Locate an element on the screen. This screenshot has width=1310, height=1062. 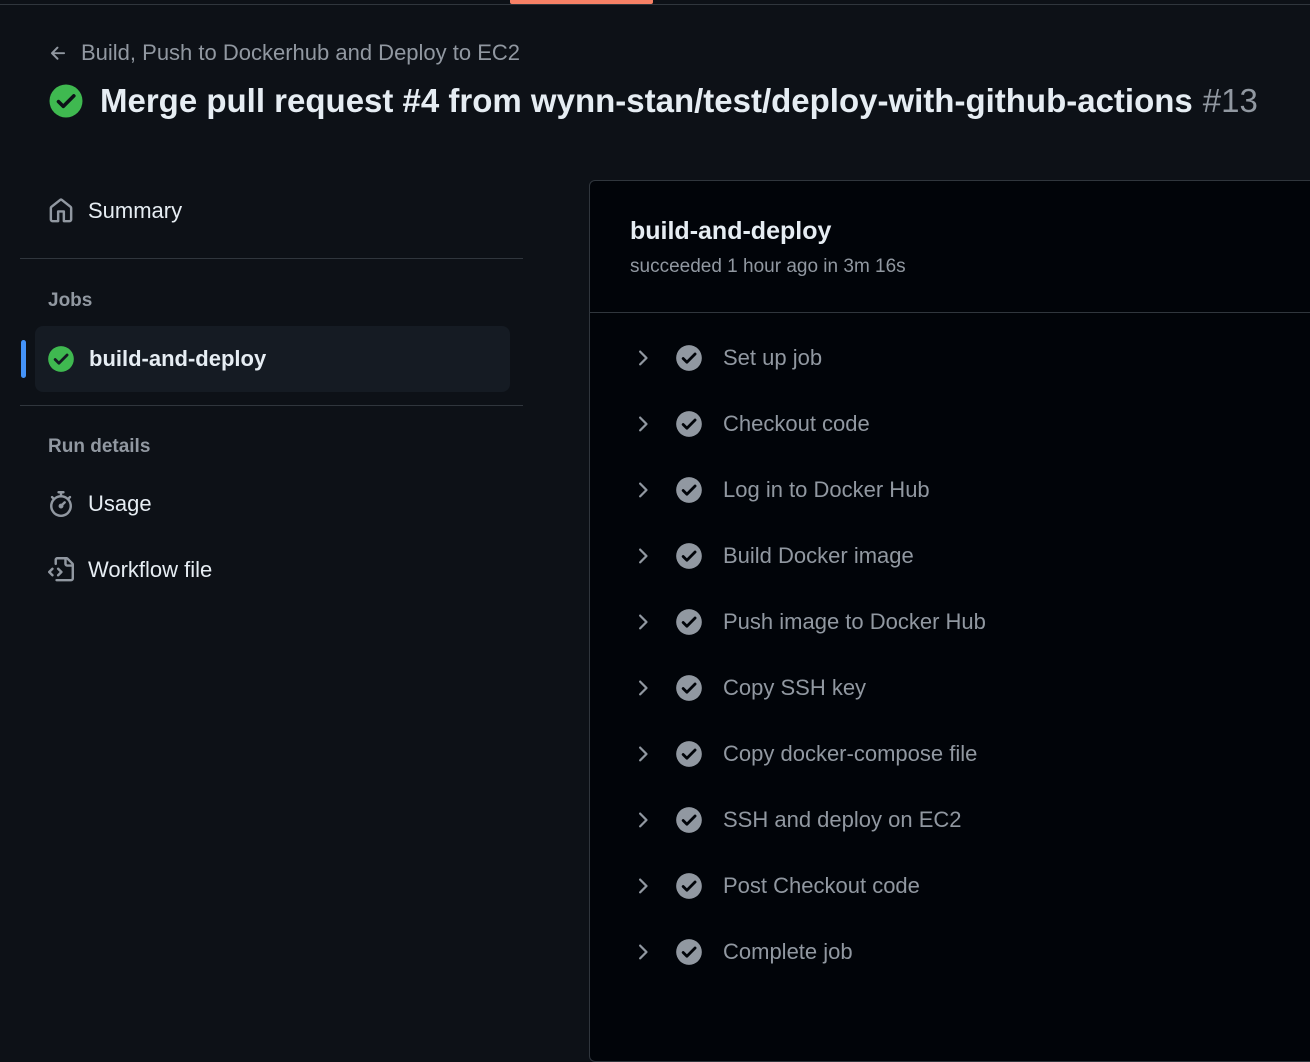
step-row: Push image to Docker Hub is located at coordinates (960, 622).